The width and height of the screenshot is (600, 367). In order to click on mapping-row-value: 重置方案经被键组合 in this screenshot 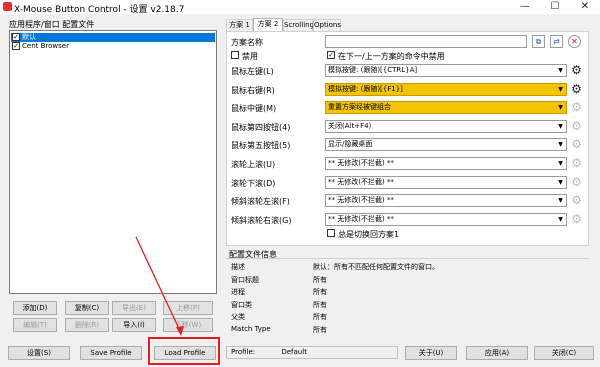, I will do `click(359, 107)`.